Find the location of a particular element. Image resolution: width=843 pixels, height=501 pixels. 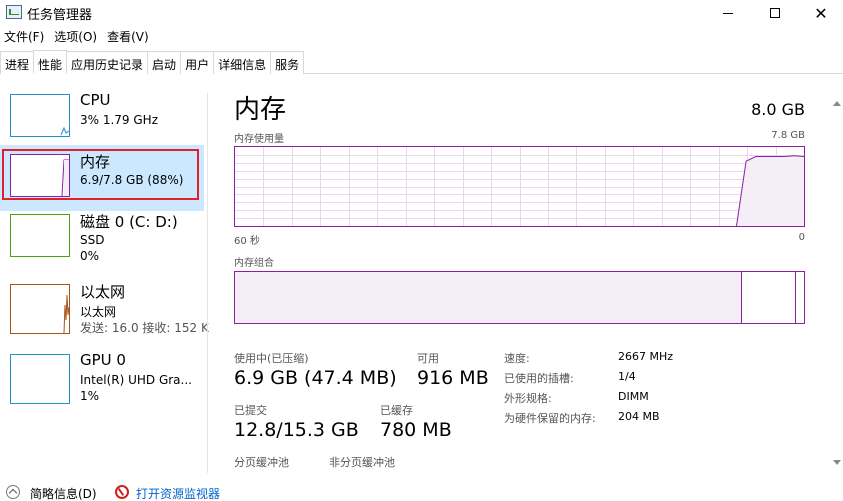

memory-usage-graph is located at coordinates (519, 186).